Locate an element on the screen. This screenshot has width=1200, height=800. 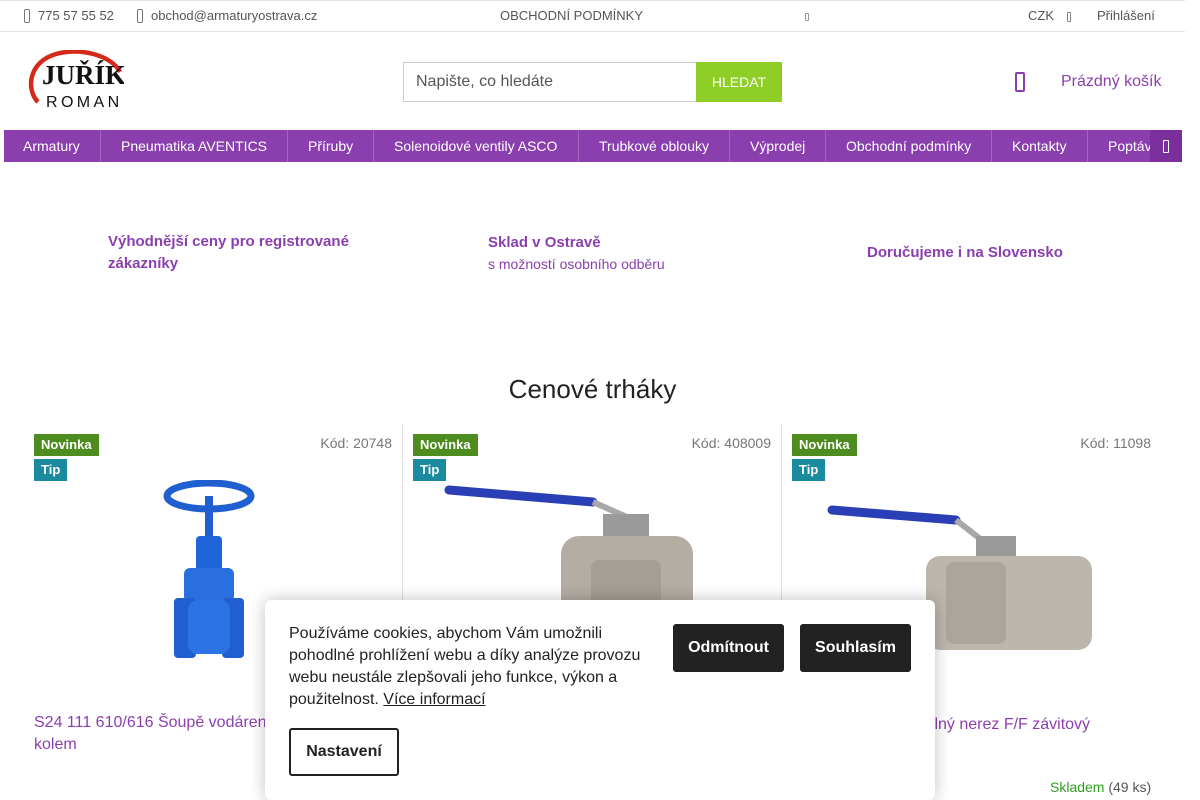
nav-scroll-right-button is located at coordinates (1166, 146).